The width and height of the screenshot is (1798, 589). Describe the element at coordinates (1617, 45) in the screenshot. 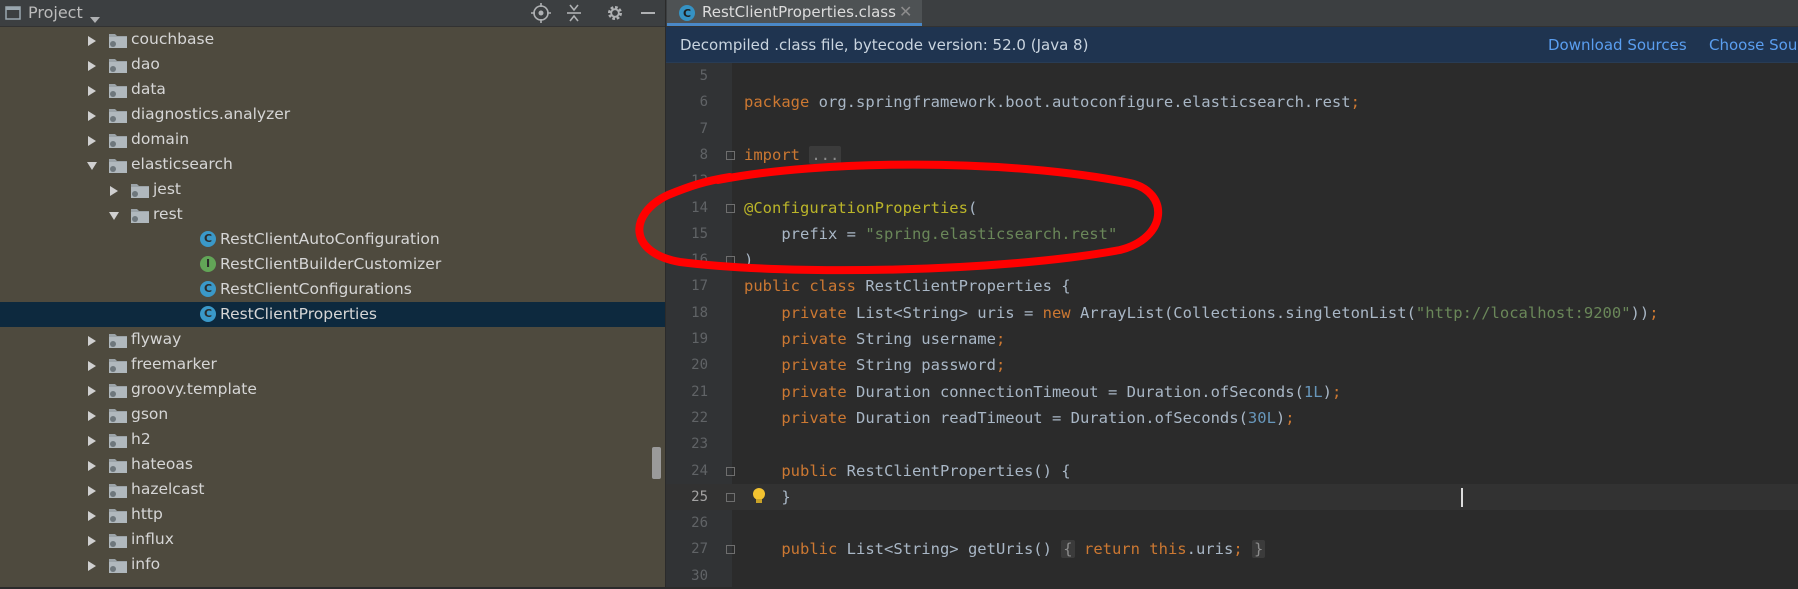

I see `download-sources-link: Download Sources` at that location.